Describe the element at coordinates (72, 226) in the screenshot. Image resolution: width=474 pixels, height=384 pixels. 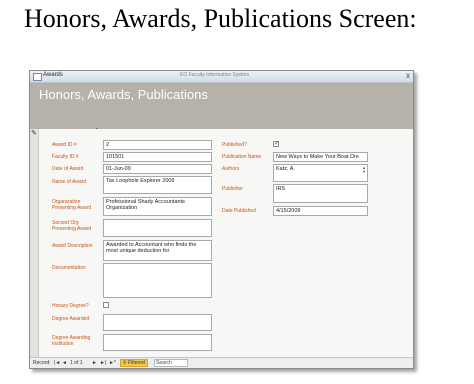
I see `second-org-label: Second Org Presenting Award` at that location.